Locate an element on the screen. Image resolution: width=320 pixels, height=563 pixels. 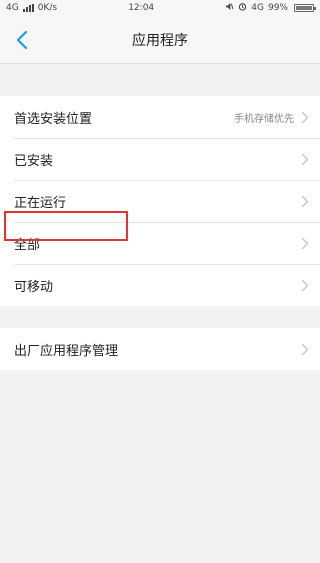
status-right: 4G 99% is located at coordinates (270, 8).